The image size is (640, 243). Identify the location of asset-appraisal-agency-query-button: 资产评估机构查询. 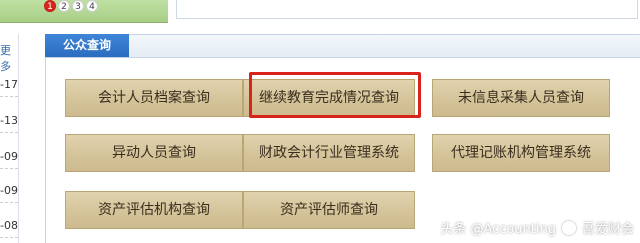
(154, 210).